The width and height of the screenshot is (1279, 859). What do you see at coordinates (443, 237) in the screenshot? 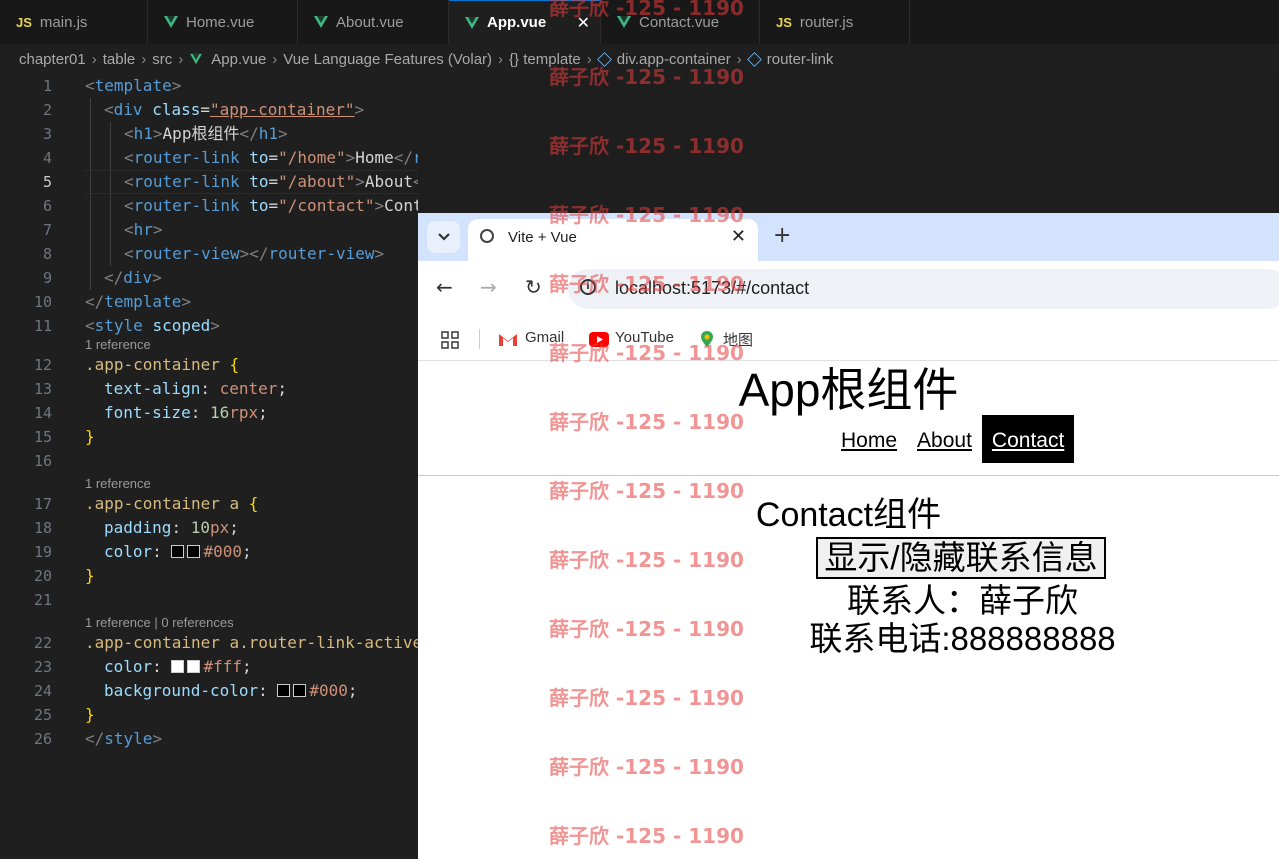
I see `tab-search-button` at bounding box center [443, 237].